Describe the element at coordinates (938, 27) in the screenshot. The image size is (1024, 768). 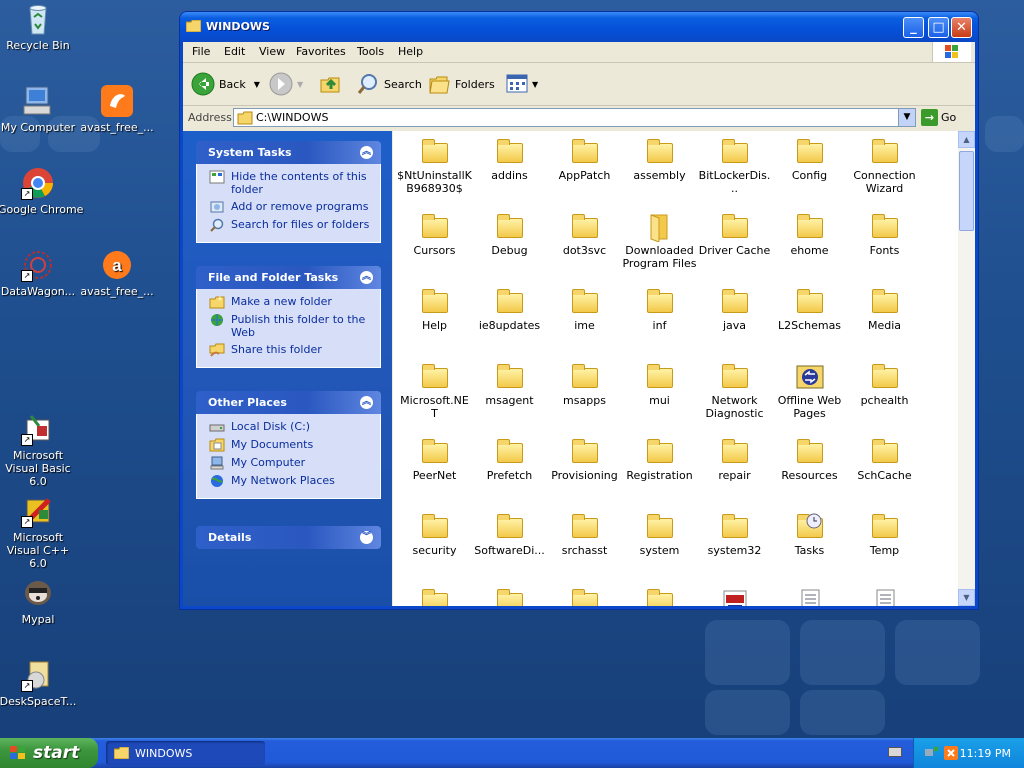
I see `maximize-button: □` at that location.